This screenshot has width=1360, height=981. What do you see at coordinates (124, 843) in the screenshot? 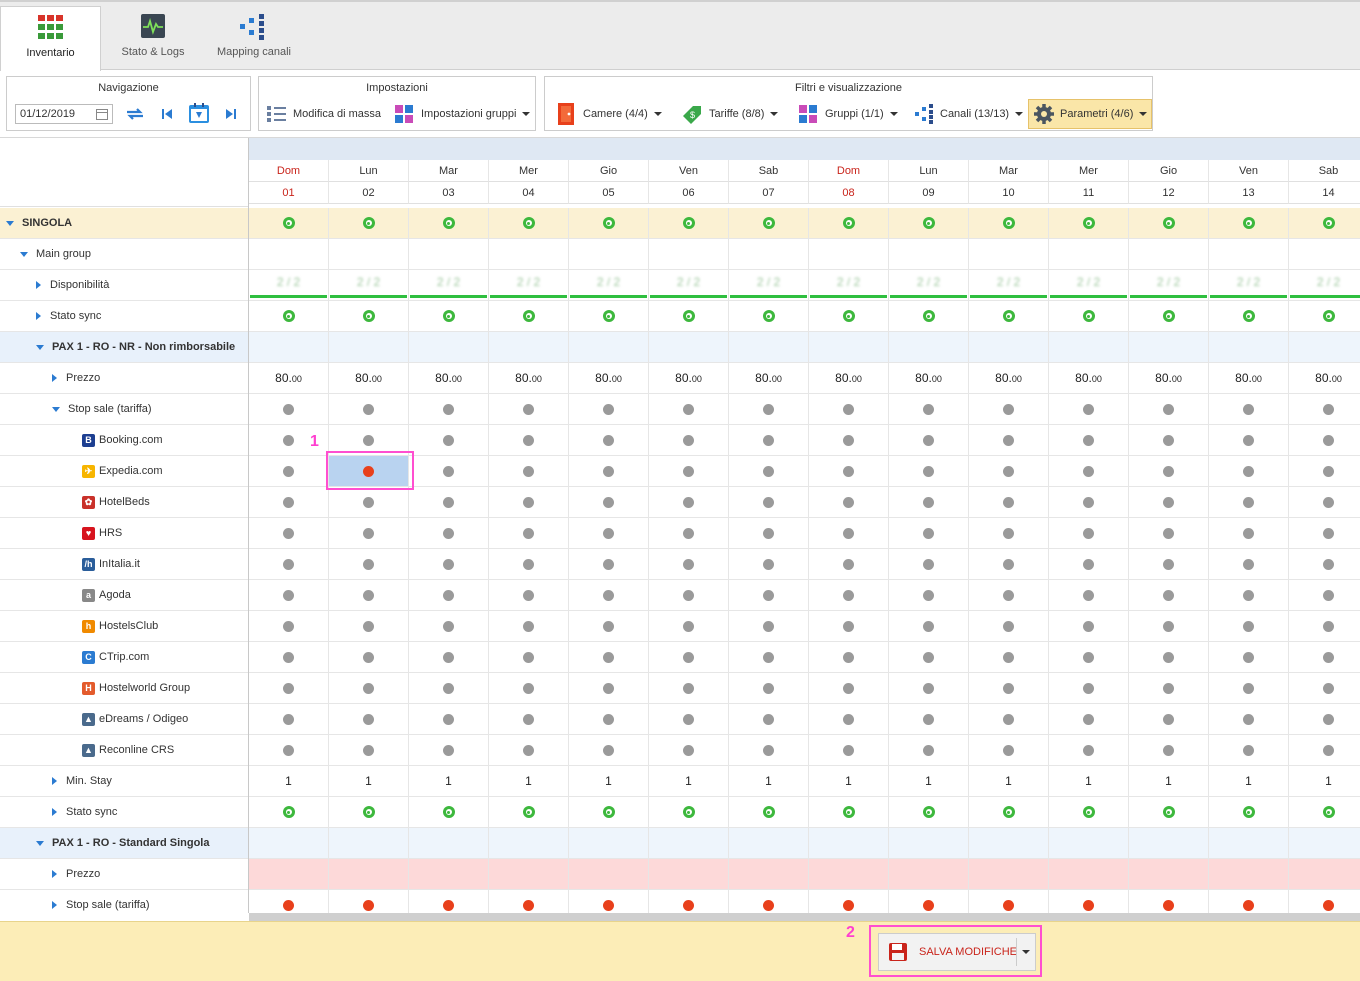
I see `tree-row: PAX 1 - RO - Standard Singola` at bounding box center [124, 843].